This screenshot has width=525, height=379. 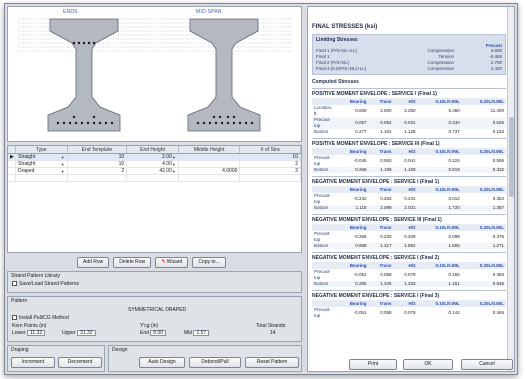 I want to click on ycg-mid-field: 2.57, so click(x=201, y=333).